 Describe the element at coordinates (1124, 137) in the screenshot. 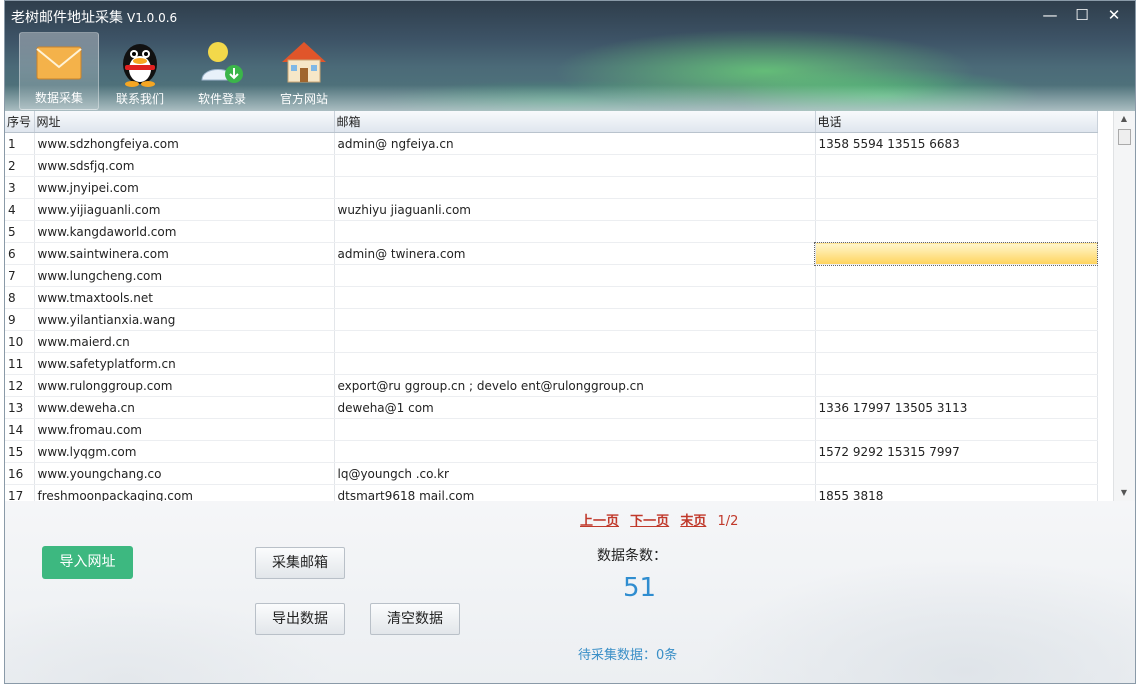

I see `scrollbar-thumb` at that location.